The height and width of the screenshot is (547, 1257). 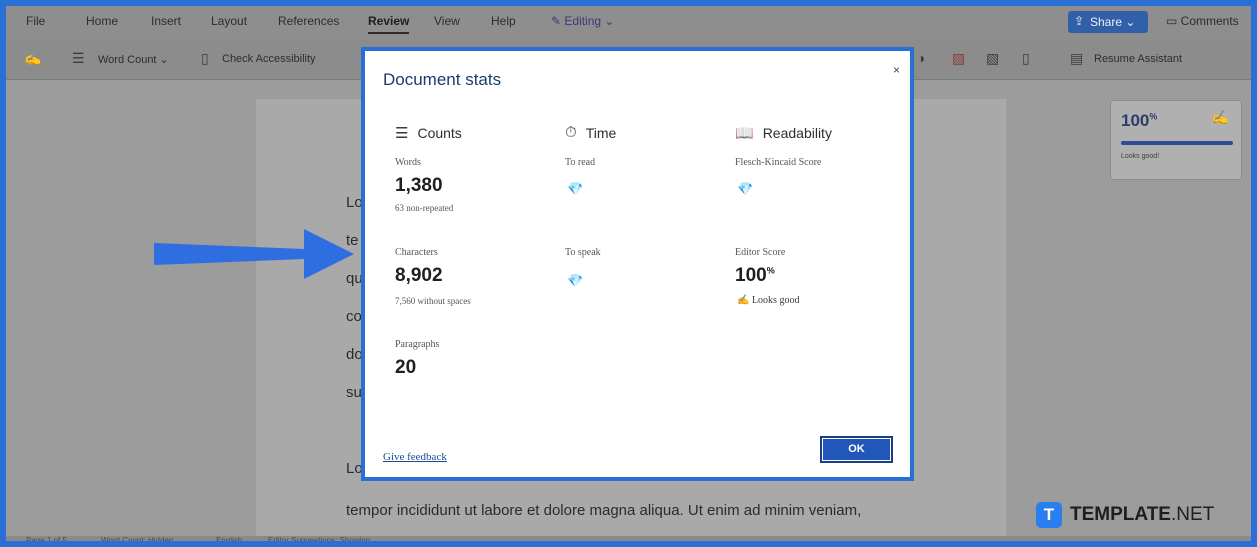 I want to click on resume-assistant-icon: ▤, so click(x=1077, y=58).